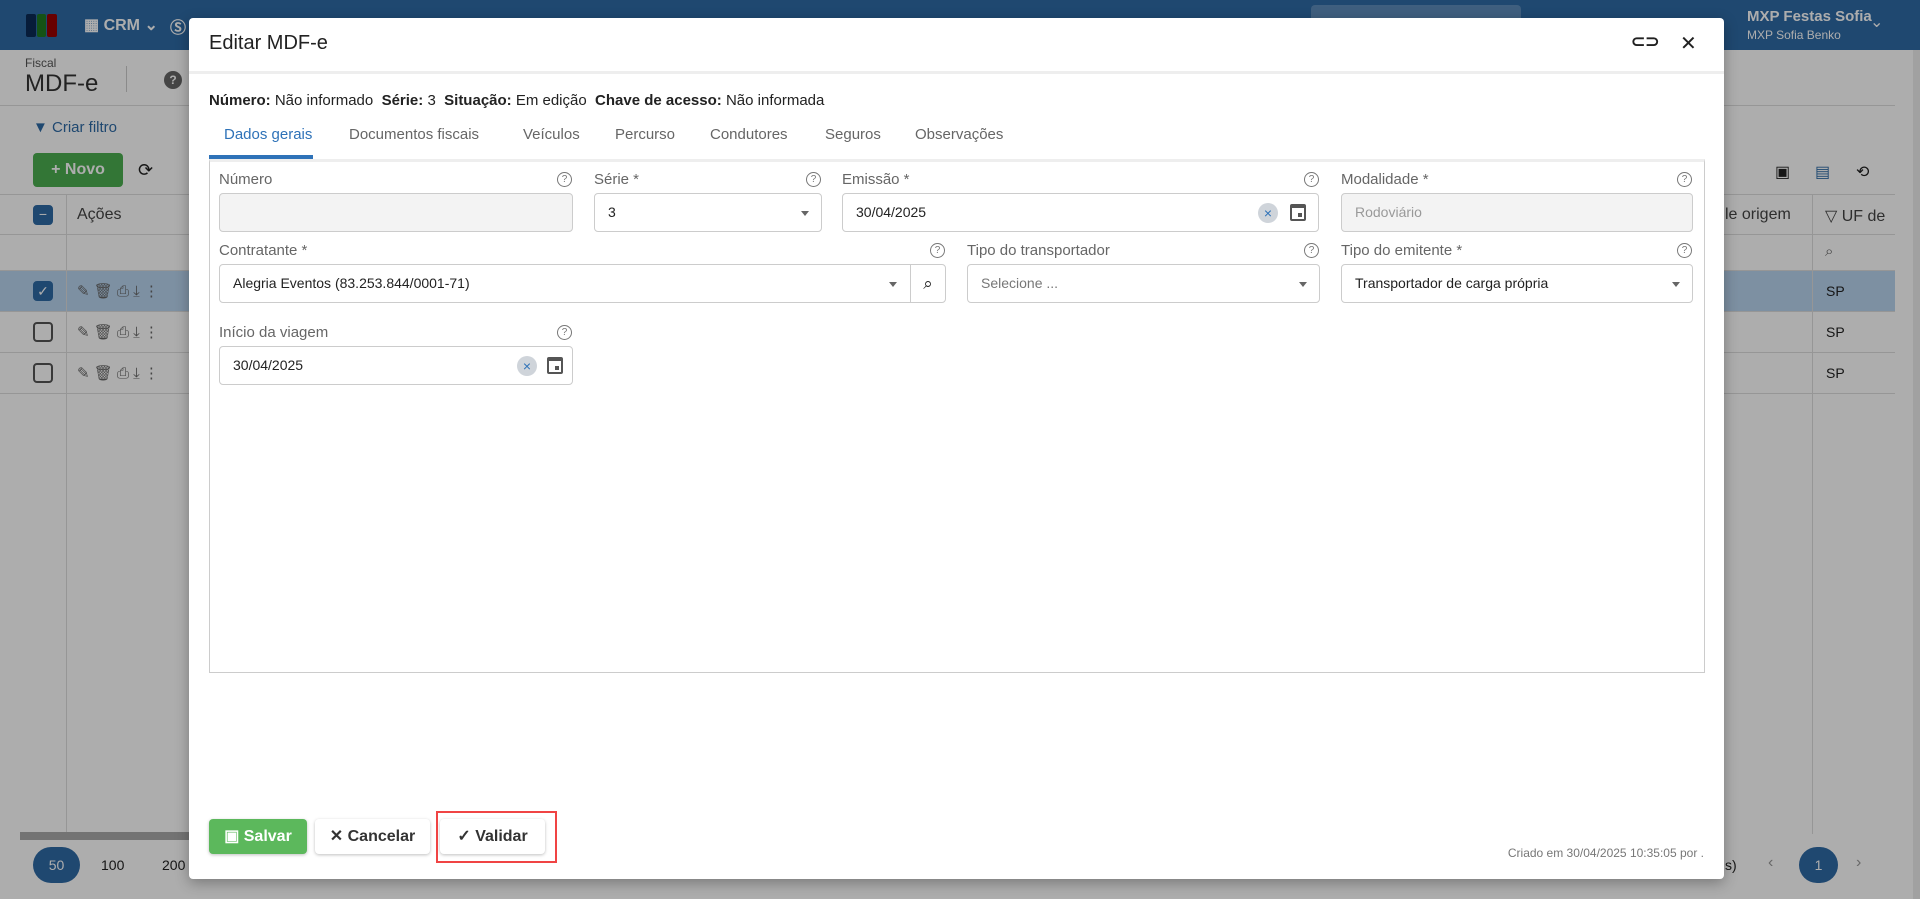 The image size is (1920, 899). What do you see at coordinates (853, 134) in the screenshot?
I see `tab-seguros: Seguros` at bounding box center [853, 134].